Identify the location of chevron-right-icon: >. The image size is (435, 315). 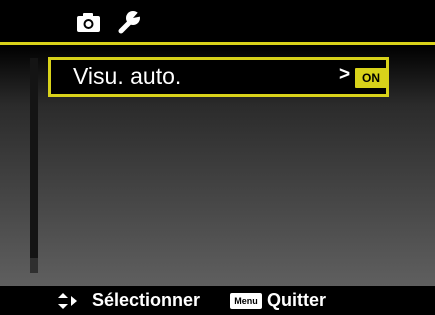
(345, 74).